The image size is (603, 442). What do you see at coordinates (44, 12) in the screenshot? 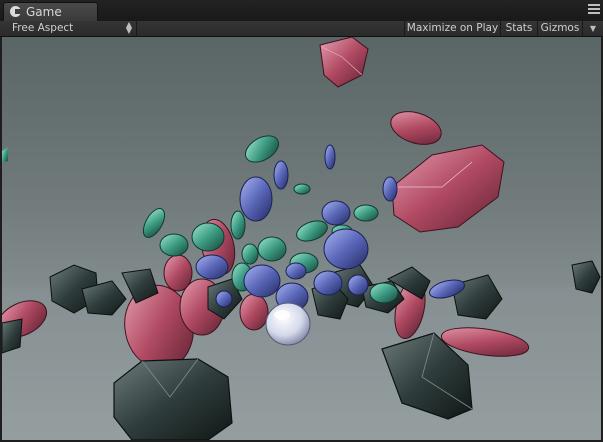
I see `tab-label: Game` at bounding box center [44, 12].